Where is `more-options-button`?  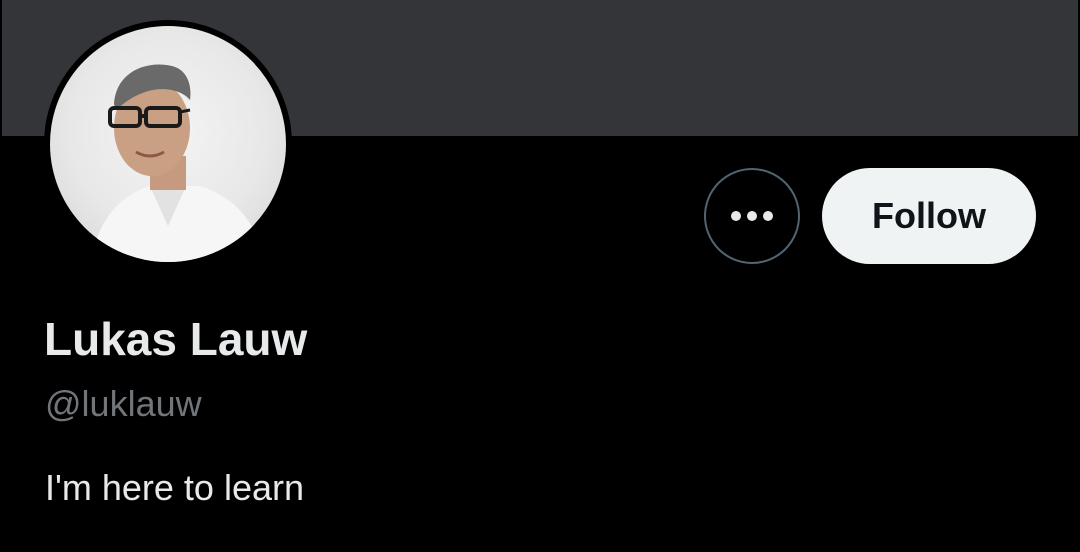
more-options-button is located at coordinates (752, 216).